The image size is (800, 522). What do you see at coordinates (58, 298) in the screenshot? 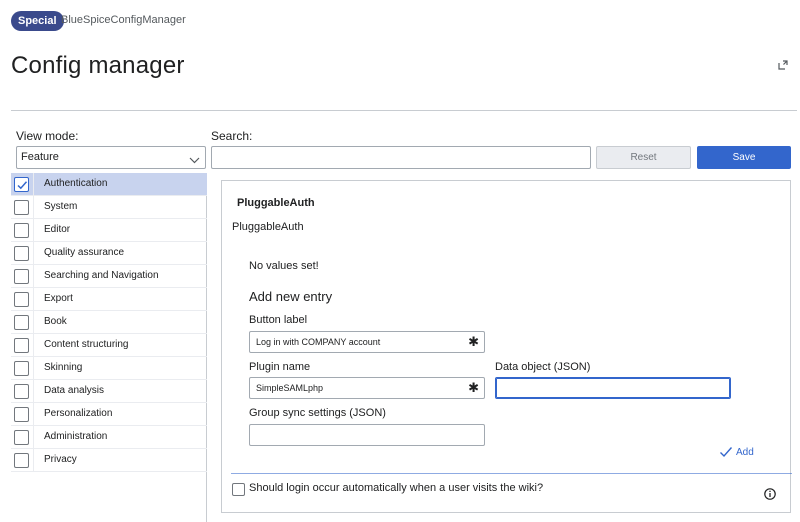
I see `category-label: Export` at bounding box center [58, 298].